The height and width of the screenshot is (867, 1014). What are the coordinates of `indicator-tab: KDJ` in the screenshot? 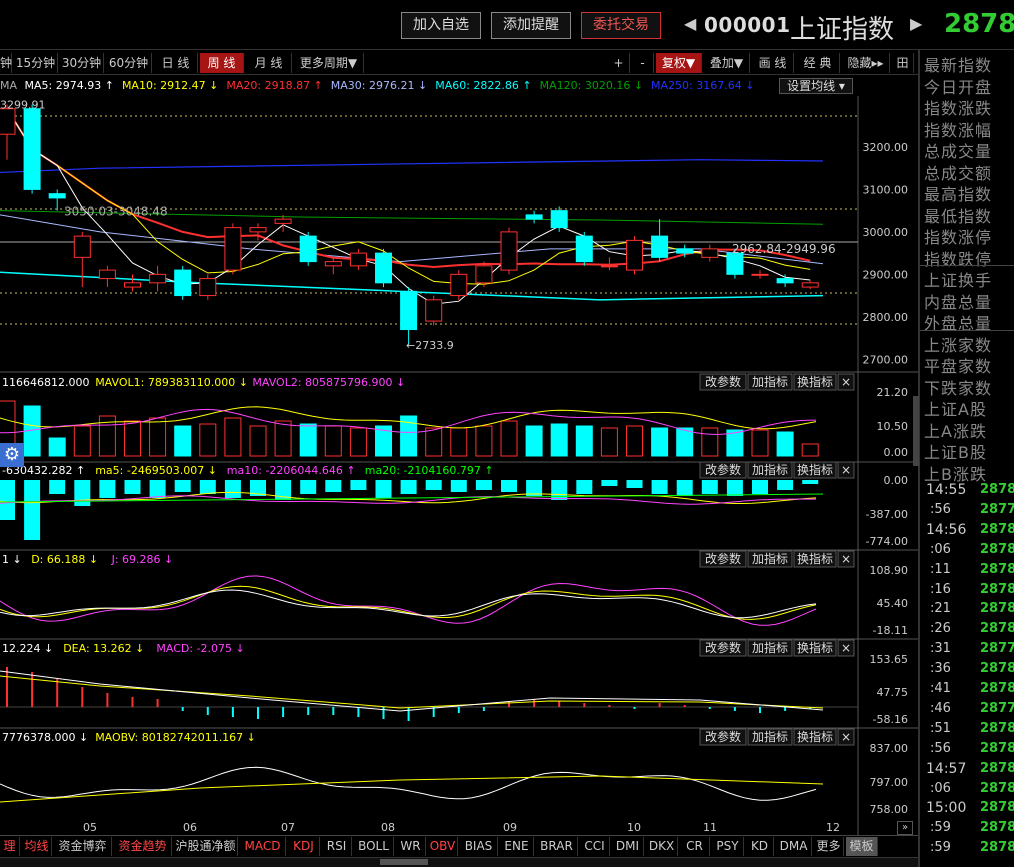 It's located at (304, 846).